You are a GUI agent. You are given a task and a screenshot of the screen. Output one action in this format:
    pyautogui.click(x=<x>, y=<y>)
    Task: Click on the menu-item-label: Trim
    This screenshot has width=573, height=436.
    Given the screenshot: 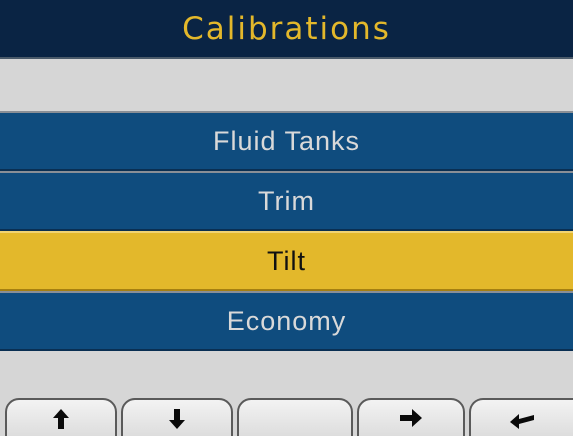 What is the action you would take?
    pyautogui.click(x=286, y=200)
    